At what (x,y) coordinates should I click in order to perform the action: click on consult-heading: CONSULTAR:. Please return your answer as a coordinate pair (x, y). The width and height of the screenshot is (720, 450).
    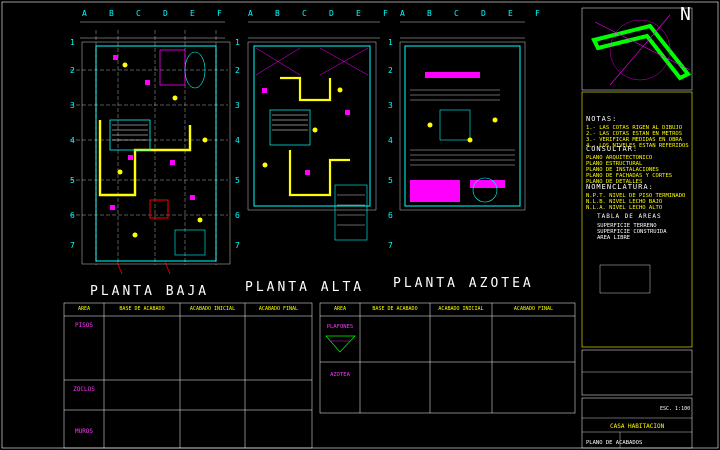
    Looking at the image, I should click on (612, 149).